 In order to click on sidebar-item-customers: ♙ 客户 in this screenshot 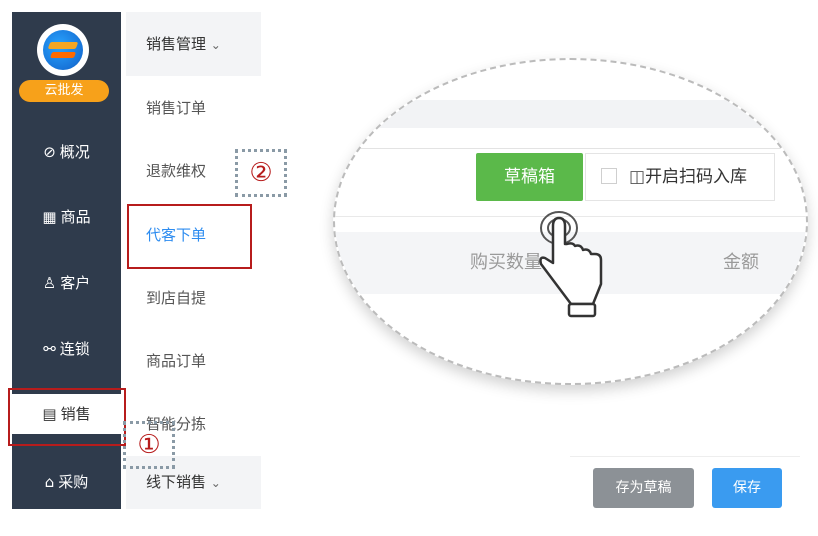, I will do `click(66, 283)`.